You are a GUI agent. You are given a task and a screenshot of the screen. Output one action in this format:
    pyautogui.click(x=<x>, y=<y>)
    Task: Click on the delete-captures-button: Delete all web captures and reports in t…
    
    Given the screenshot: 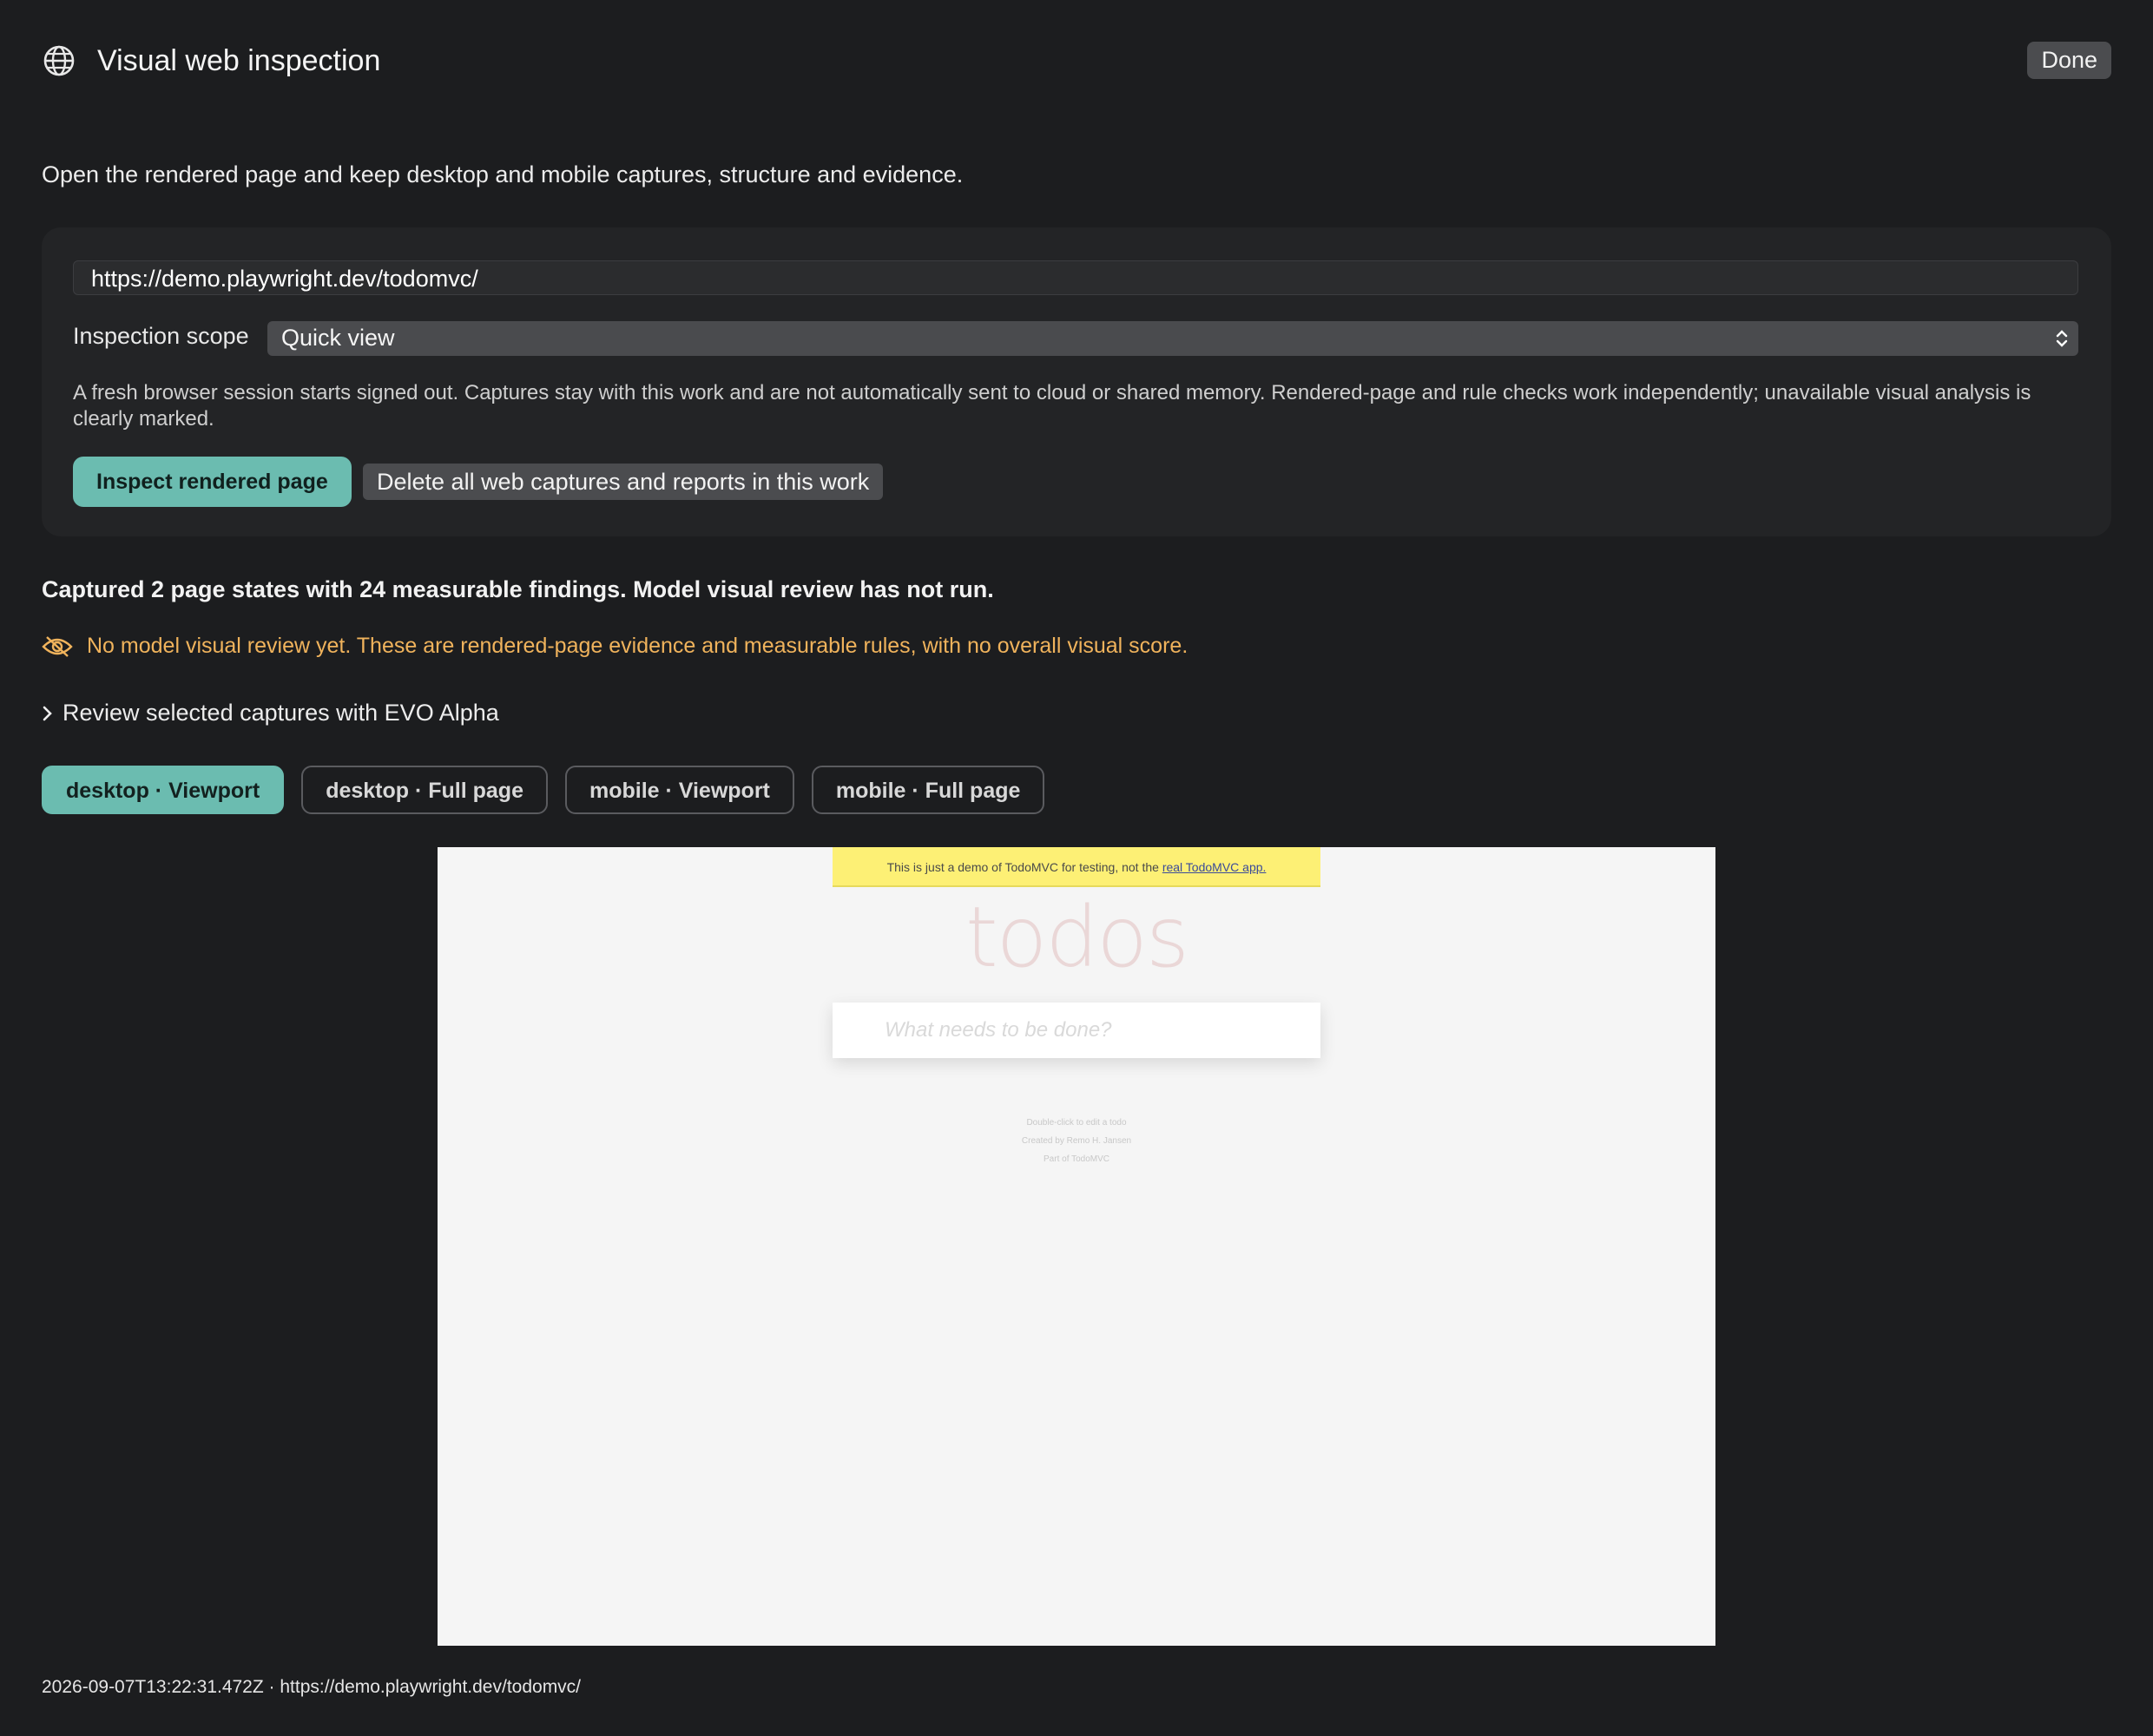 What is the action you would take?
    pyautogui.click(x=623, y=482)
    